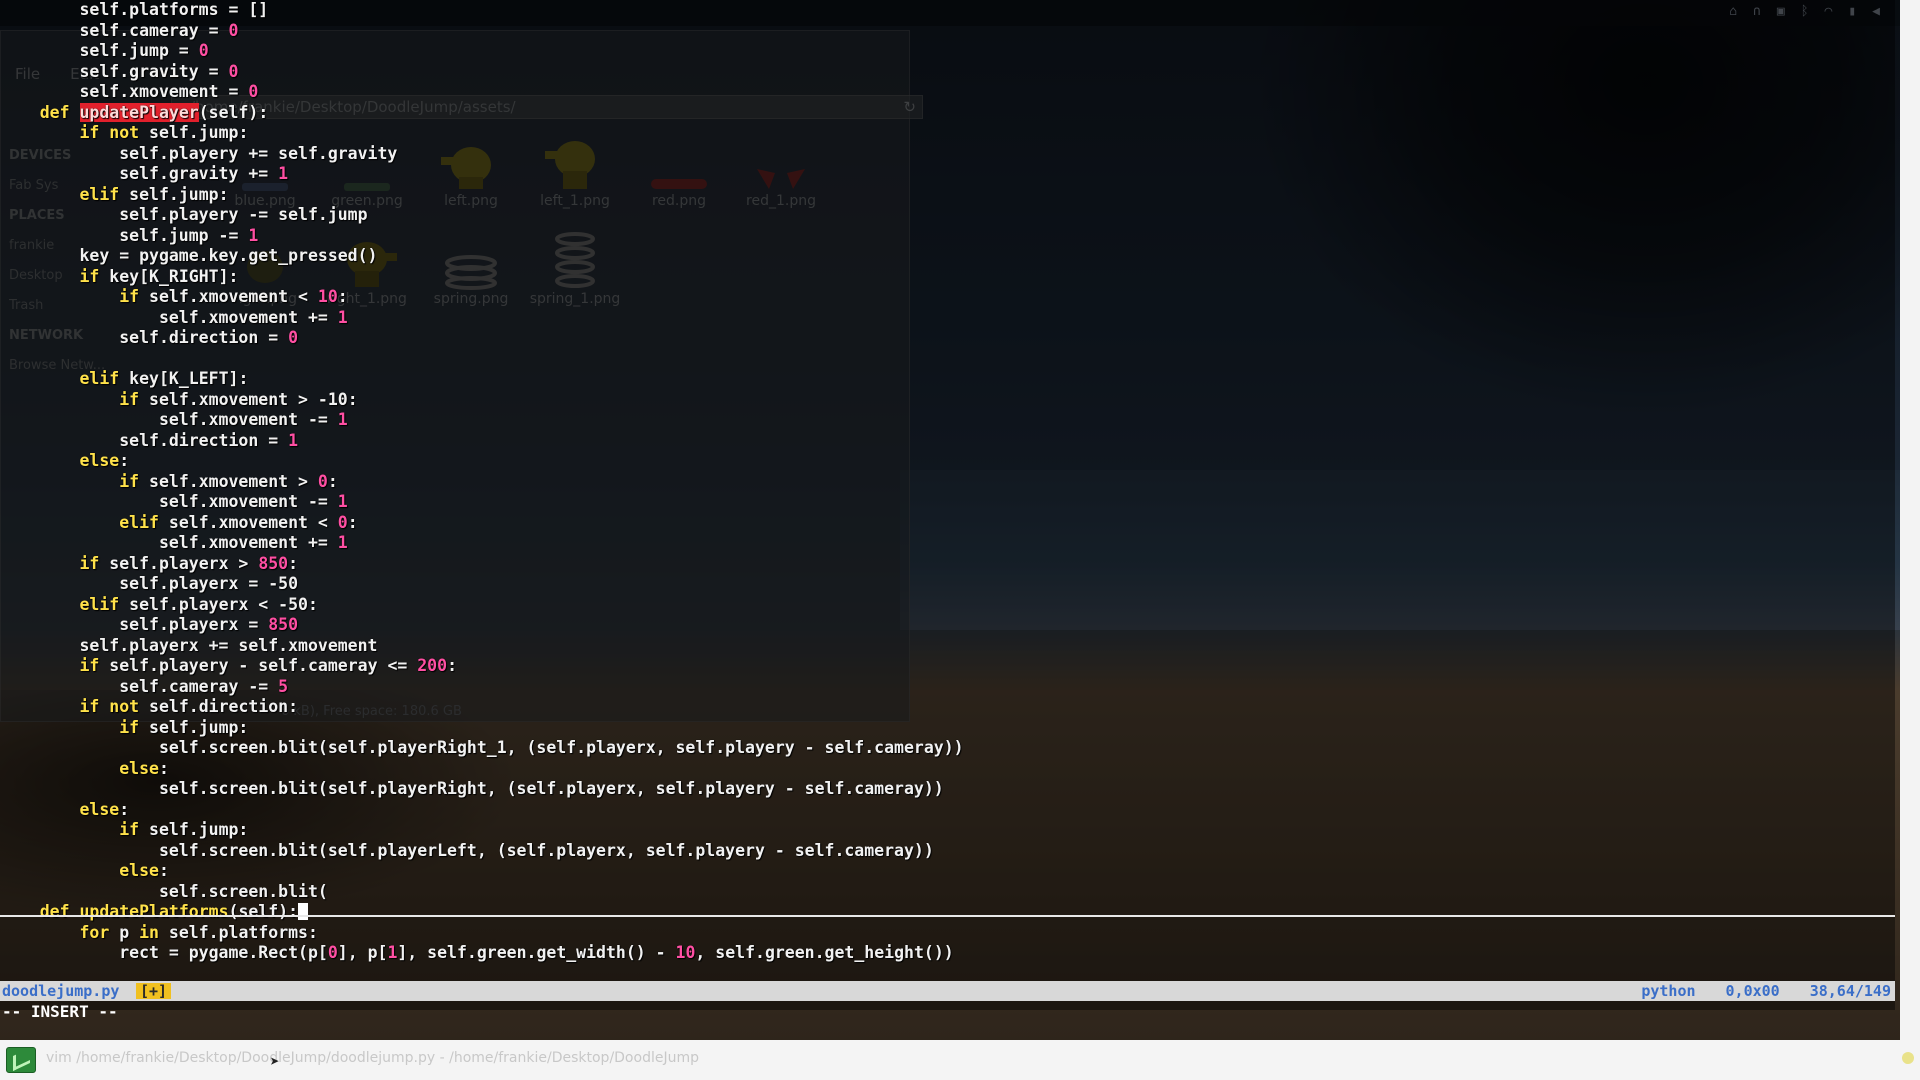 This screenshot has width=1920, height=1080. I want to click on code-line: elif self.jump:, so click(947, 195).